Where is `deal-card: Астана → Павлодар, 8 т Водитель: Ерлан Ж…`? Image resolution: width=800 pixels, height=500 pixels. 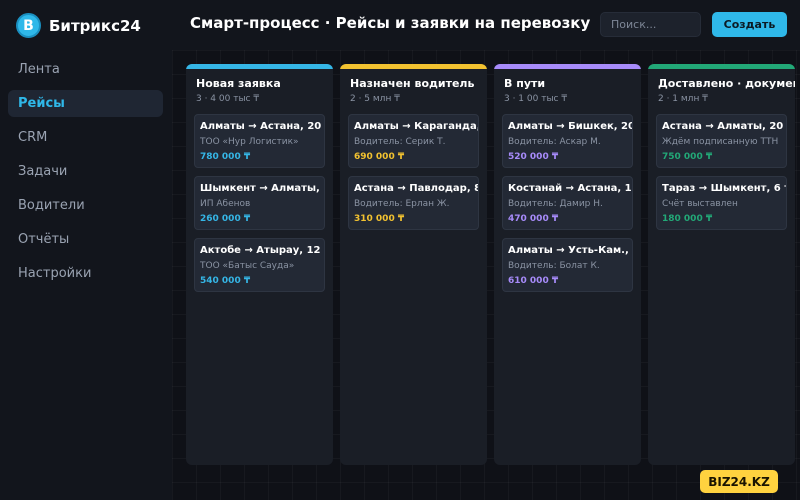 deal-card: Астана → Павлодар, 8 т Водитель: Ерлан Ж… is located at coordinates (413, 203).